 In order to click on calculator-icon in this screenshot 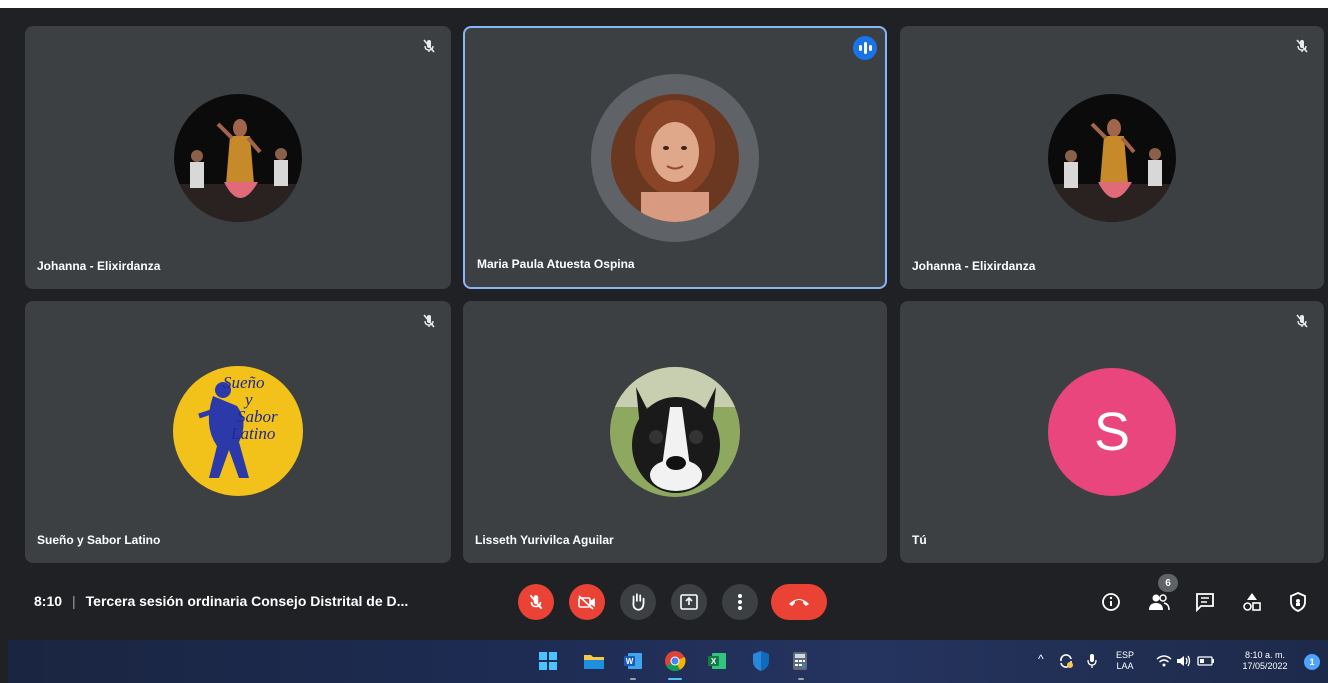, I will do `click(800, 661)`.